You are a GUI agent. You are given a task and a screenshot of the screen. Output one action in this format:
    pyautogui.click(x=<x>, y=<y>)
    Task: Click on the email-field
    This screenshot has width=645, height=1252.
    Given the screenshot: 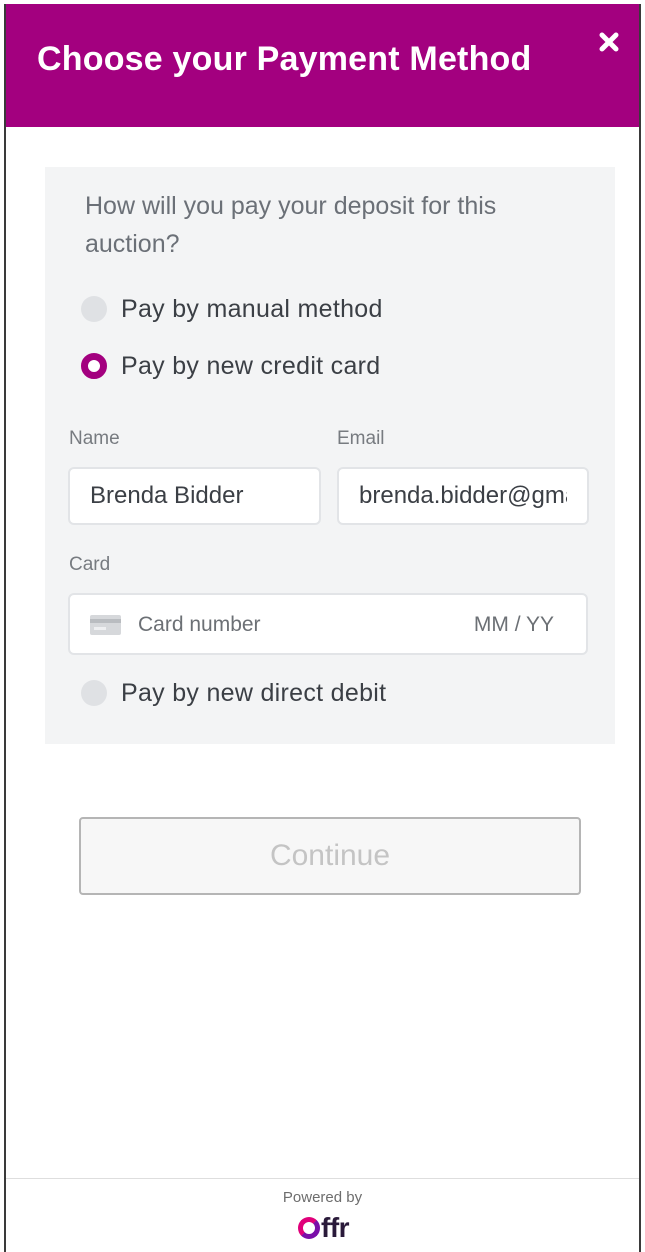 What is the action you would take?
    pyautogui.click(x=463, y=496)
    